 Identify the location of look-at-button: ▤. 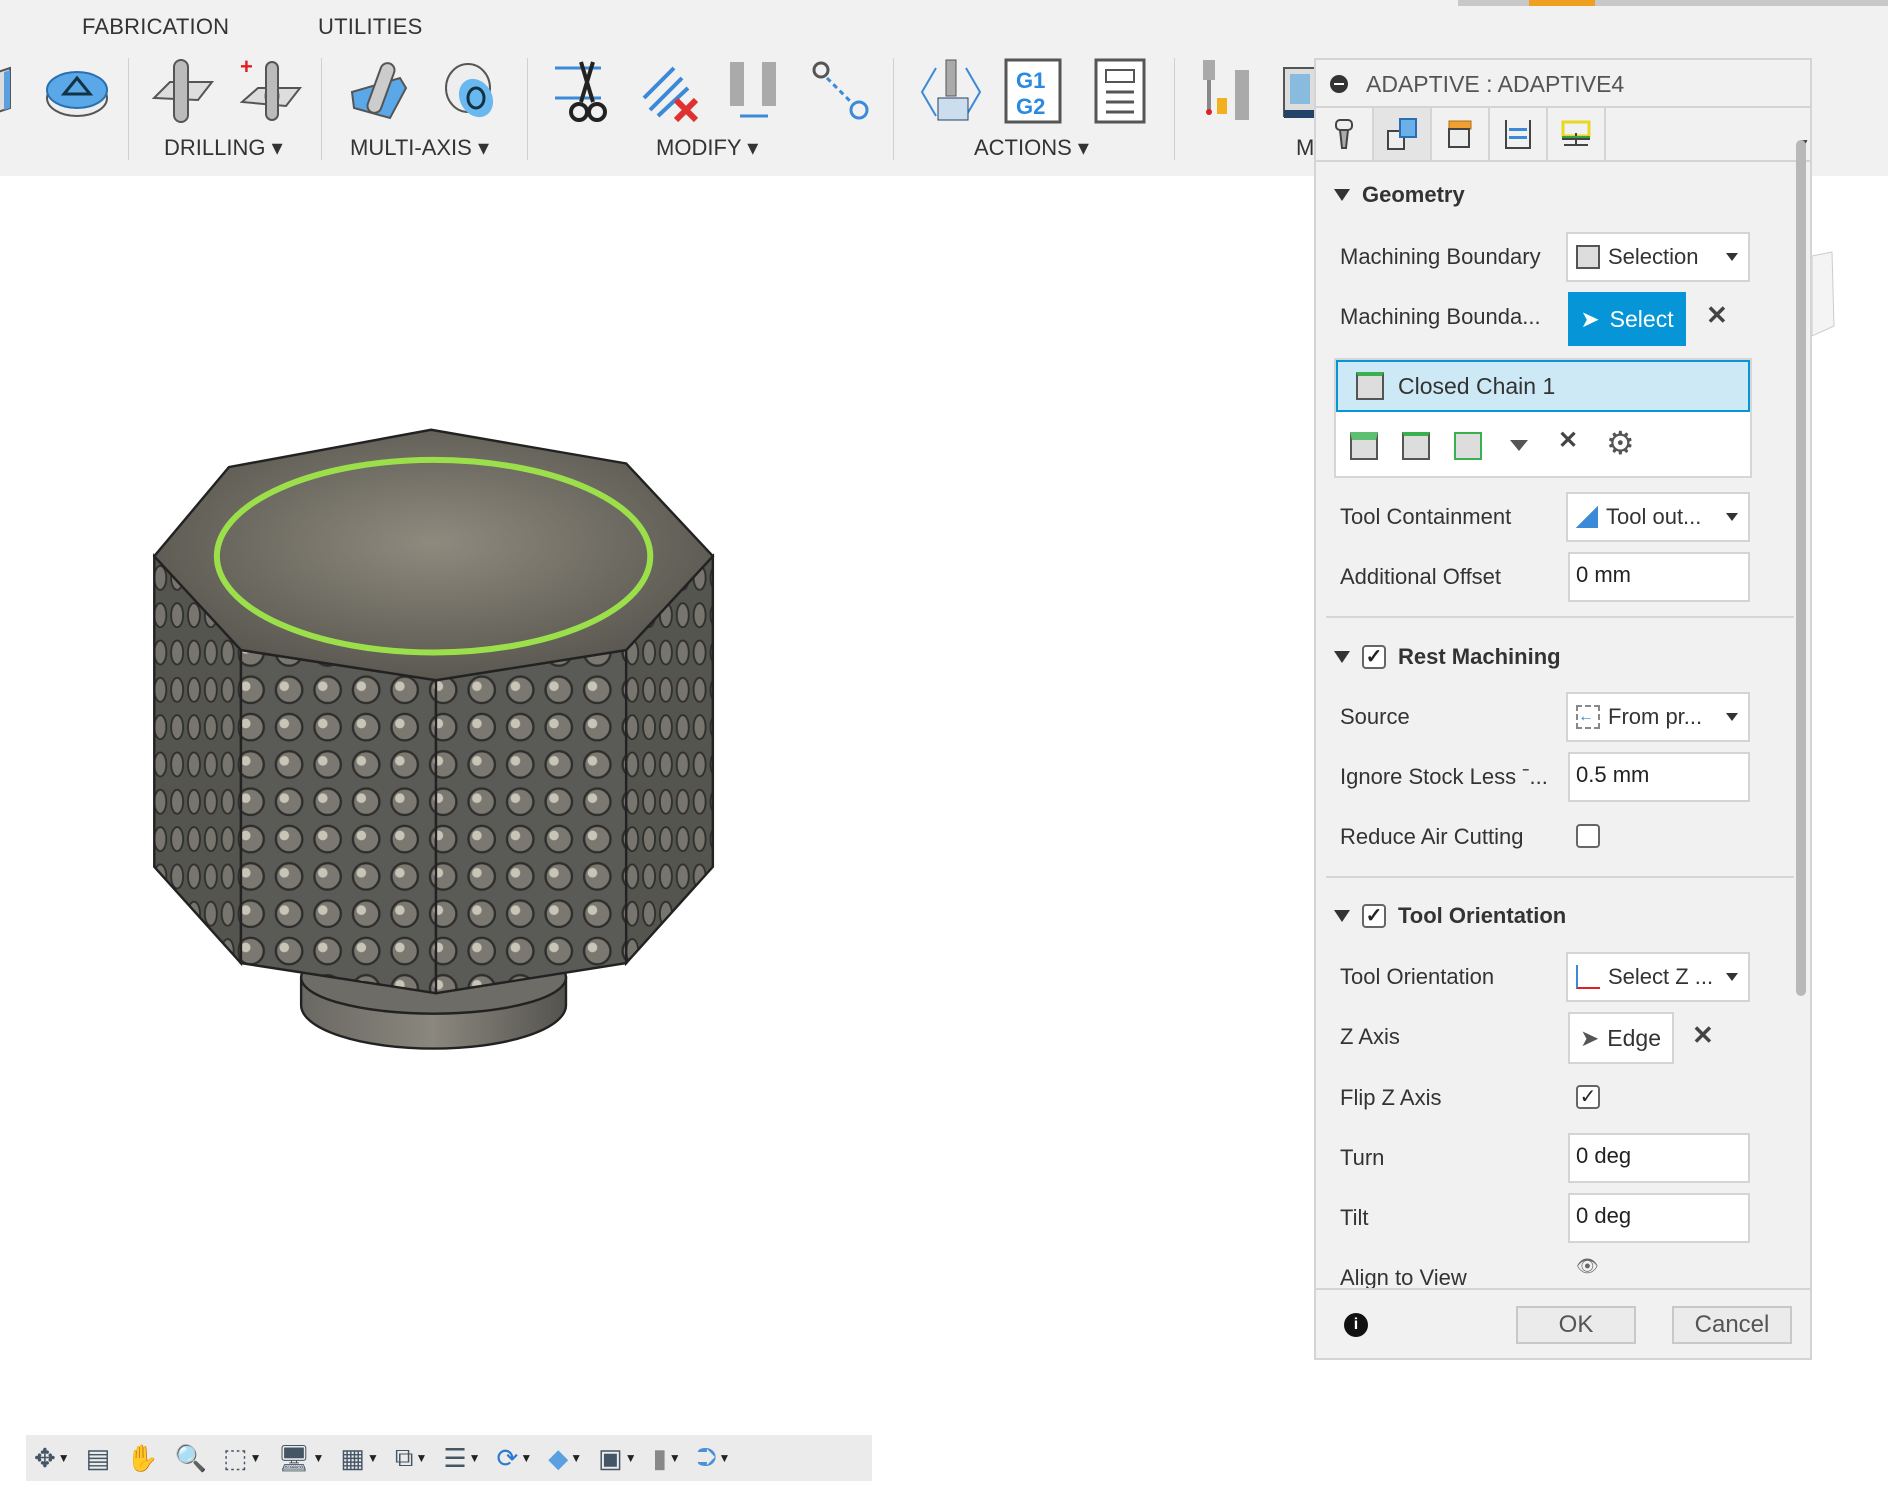
(98, 1458).